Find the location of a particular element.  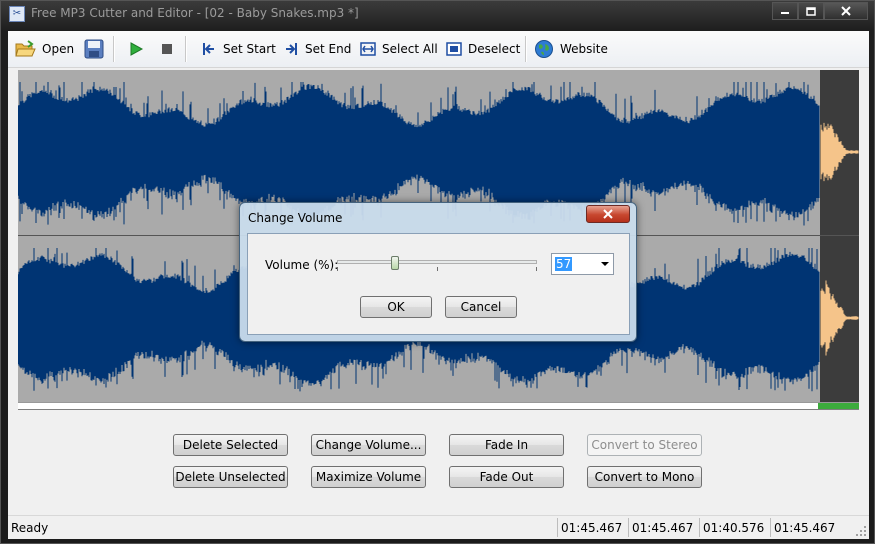

play-icon is located at coordinates (137, 49).